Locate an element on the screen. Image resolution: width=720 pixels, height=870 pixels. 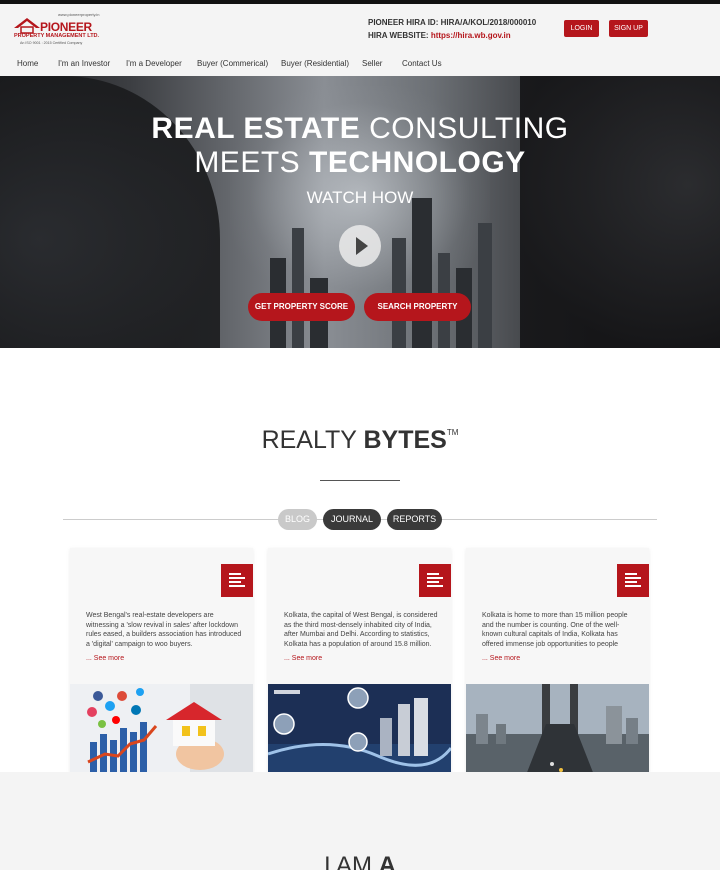
title-underline is located at coordinates (360, 480).